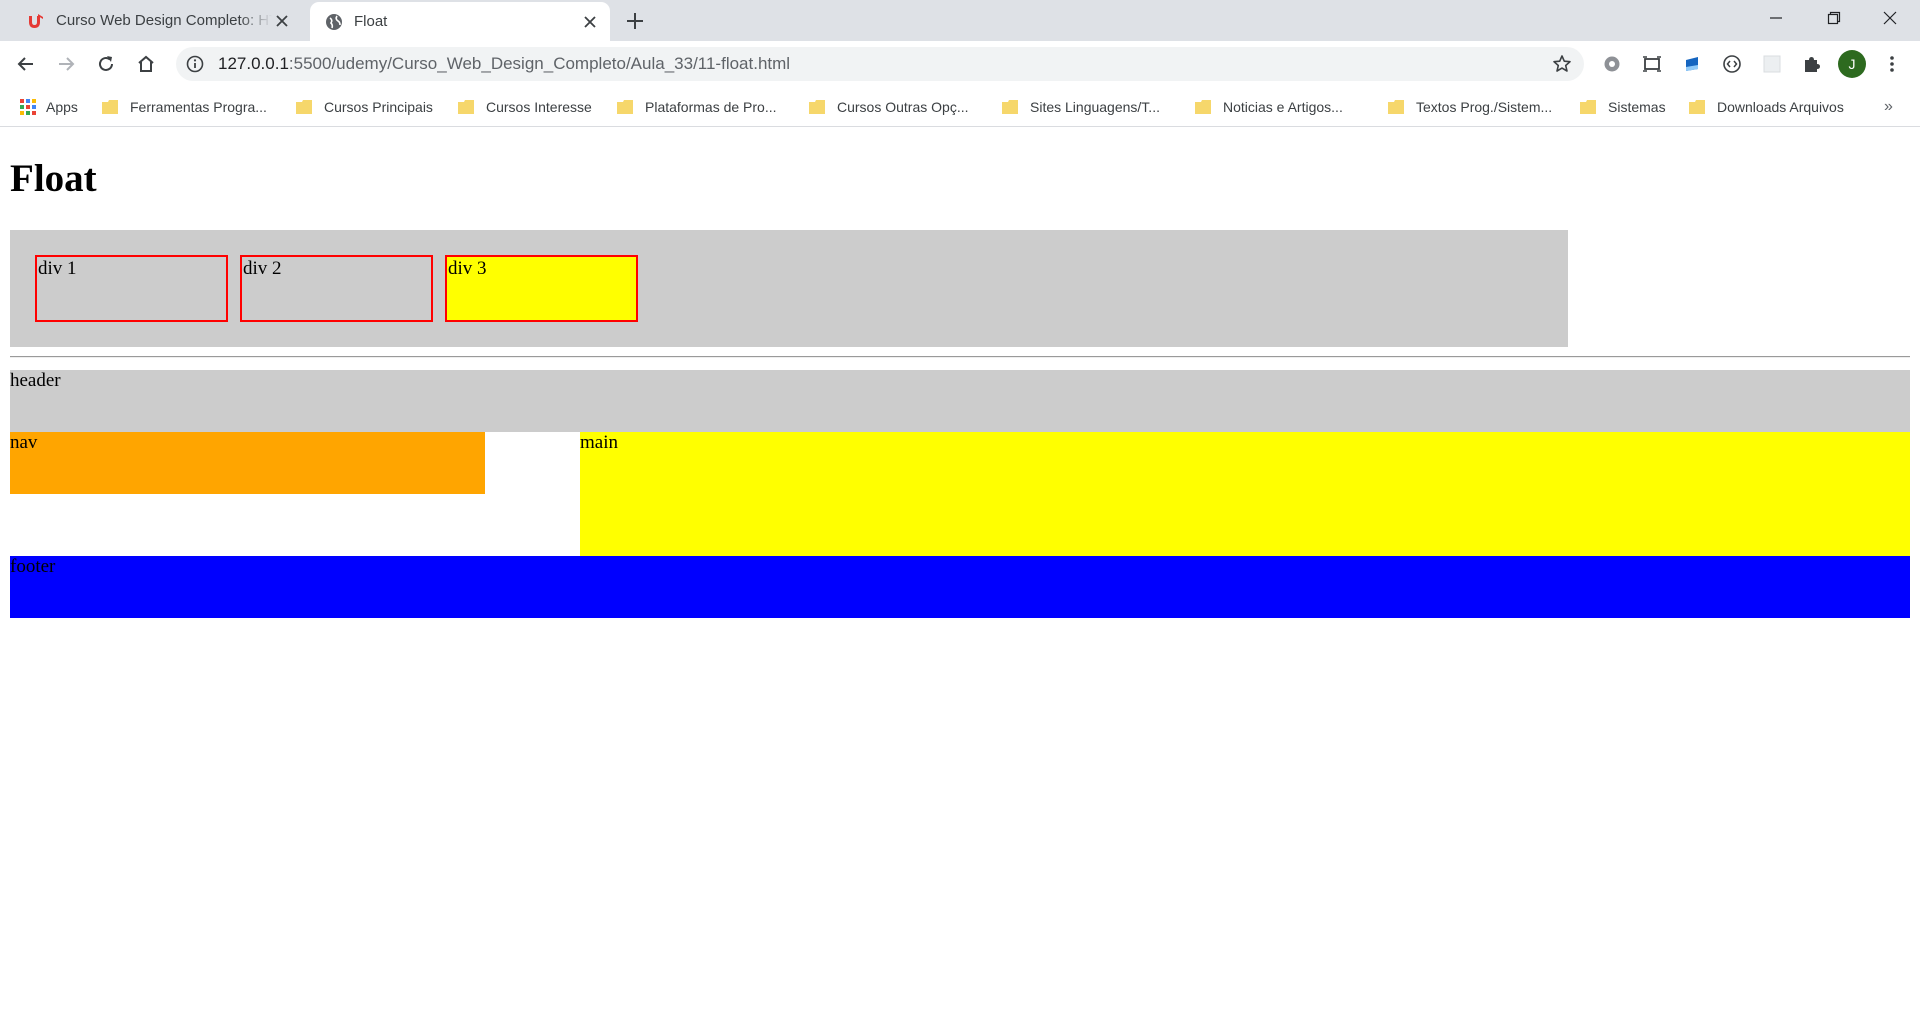 The height and width of the screenshot is (1030, 1920). What do you see at coordinates (1245, 494) in the screenshot?
I see `layout-main: main` at bounding box center [1245, 494].